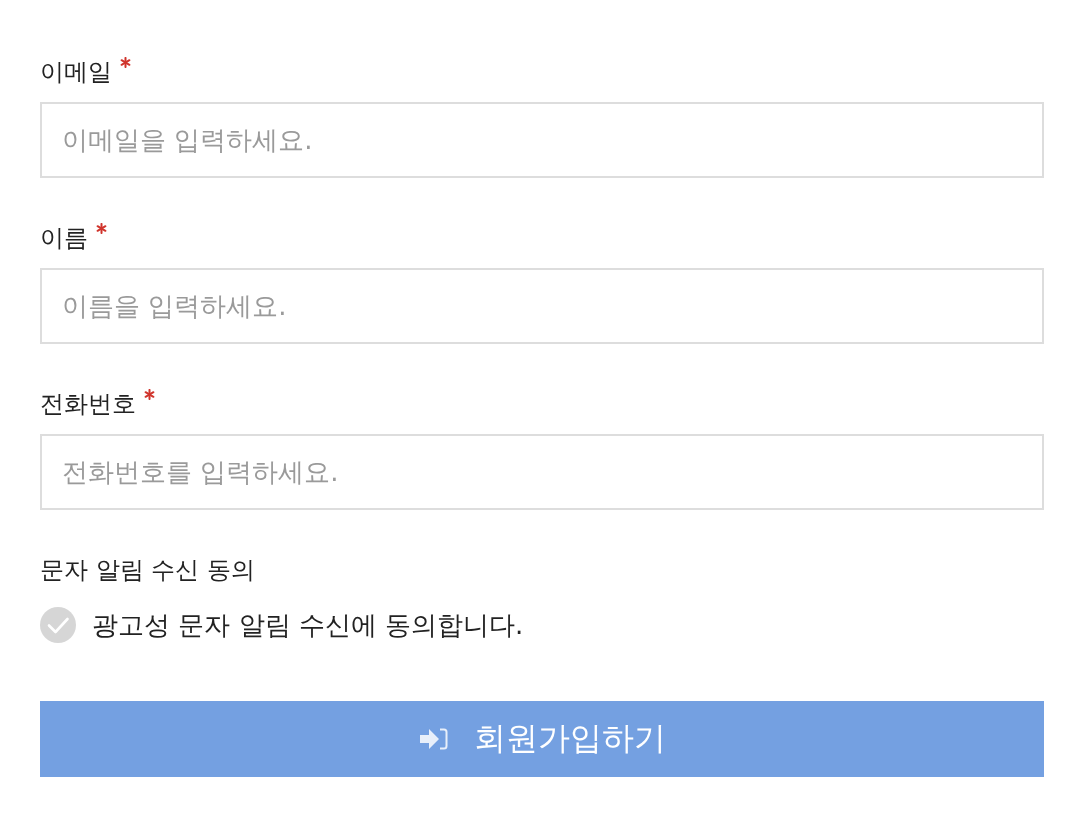 The width and height of the screenshot is (1082, 834). What do you see at coordinates (542, 140) in the screenshot?
I see `input-field: 이메일을 입력하세요.` at bounding box center [542, 140].